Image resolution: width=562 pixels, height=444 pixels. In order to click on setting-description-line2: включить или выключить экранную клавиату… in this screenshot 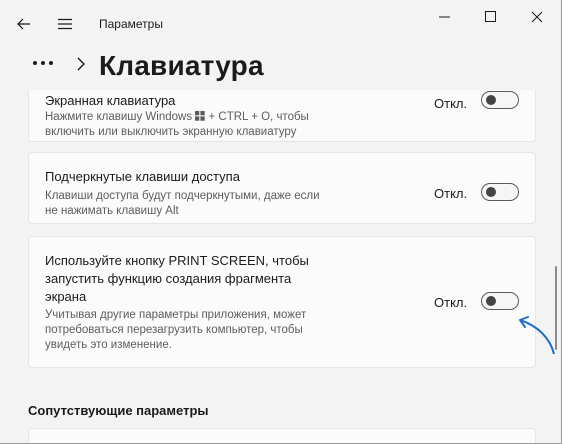, I will do `click(171, 132)`.